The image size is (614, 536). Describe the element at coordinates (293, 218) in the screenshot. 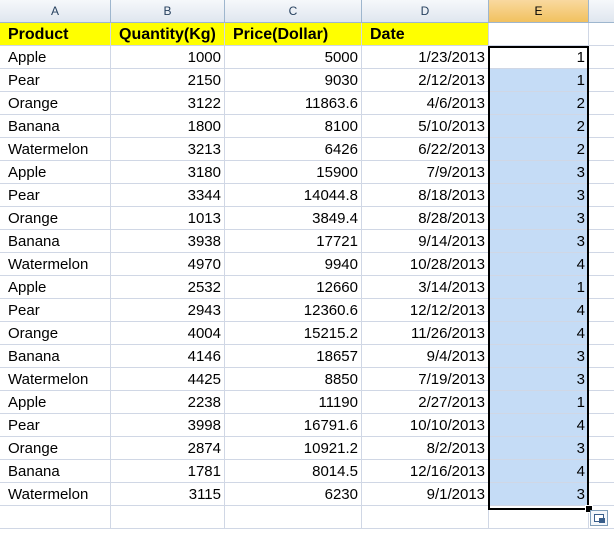

I see `price-cell: 3849.4` at that location.